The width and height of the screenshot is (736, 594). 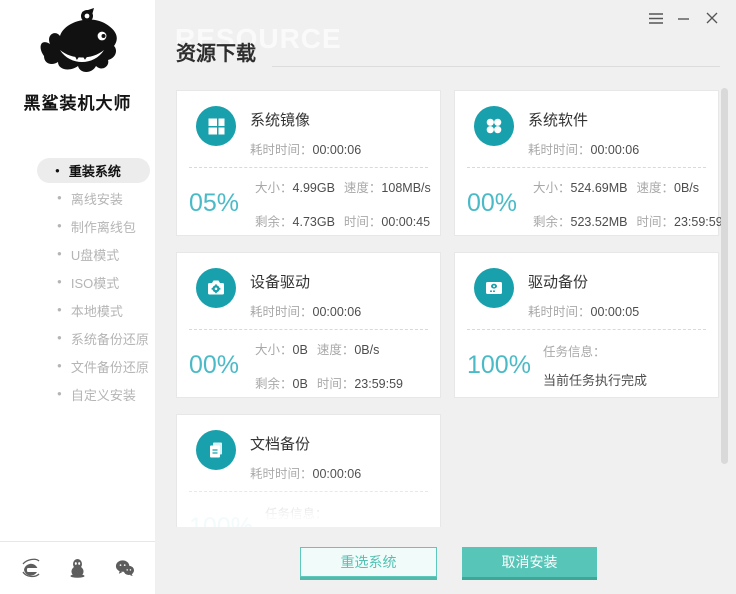 What do you see at coordinates (214, 202) in the screenshot?
I see `progress-percent: 05%` at bounding box center [214, 202].